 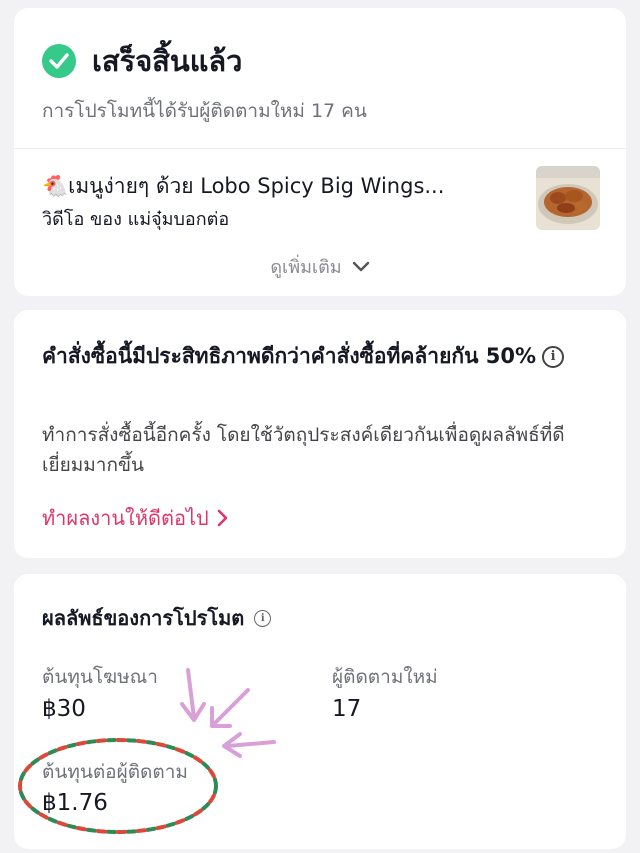 What do you see at coordinates (59, 61) in the screenshot?
I see `check-circle-icon` at bounding box center [59, 61].